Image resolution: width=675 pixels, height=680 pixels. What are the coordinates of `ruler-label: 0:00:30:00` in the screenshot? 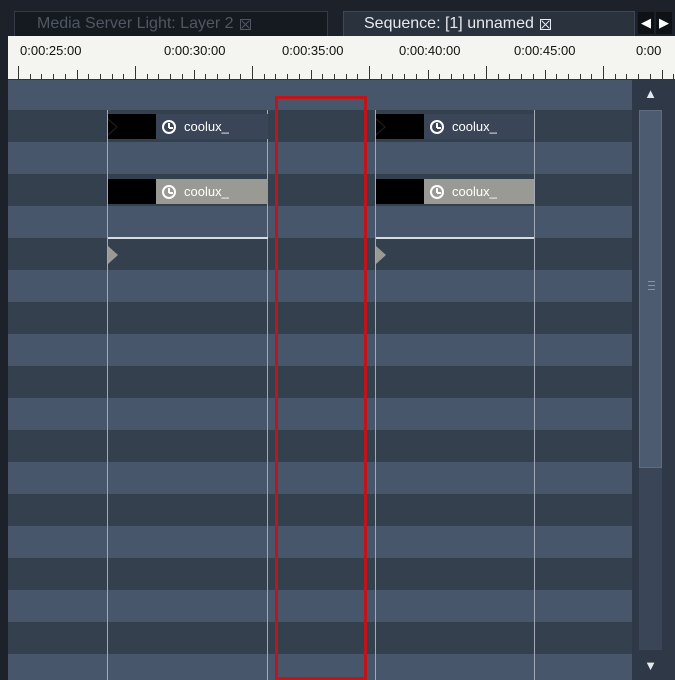 It's located at (195, 50).